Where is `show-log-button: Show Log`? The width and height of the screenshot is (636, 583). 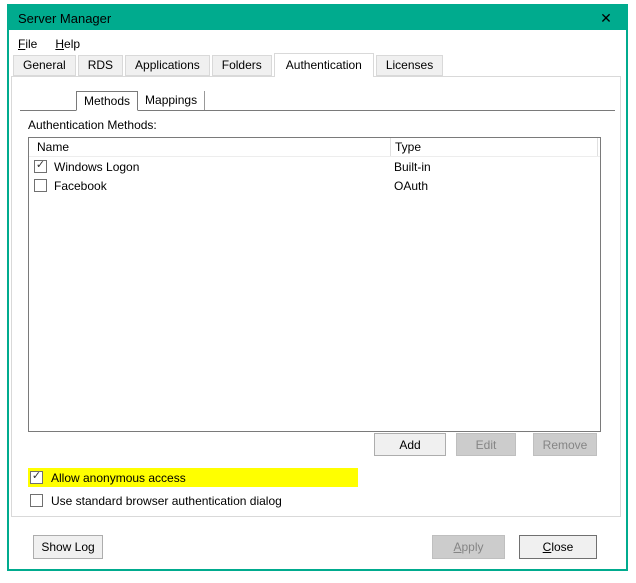
show-log-button: Show Log is located at coordinates (68, 547).